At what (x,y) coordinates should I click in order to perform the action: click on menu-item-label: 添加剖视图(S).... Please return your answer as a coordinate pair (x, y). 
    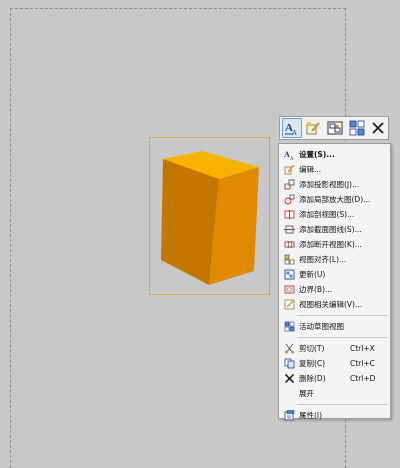
    Looking at the image, I should click on (327, 214).